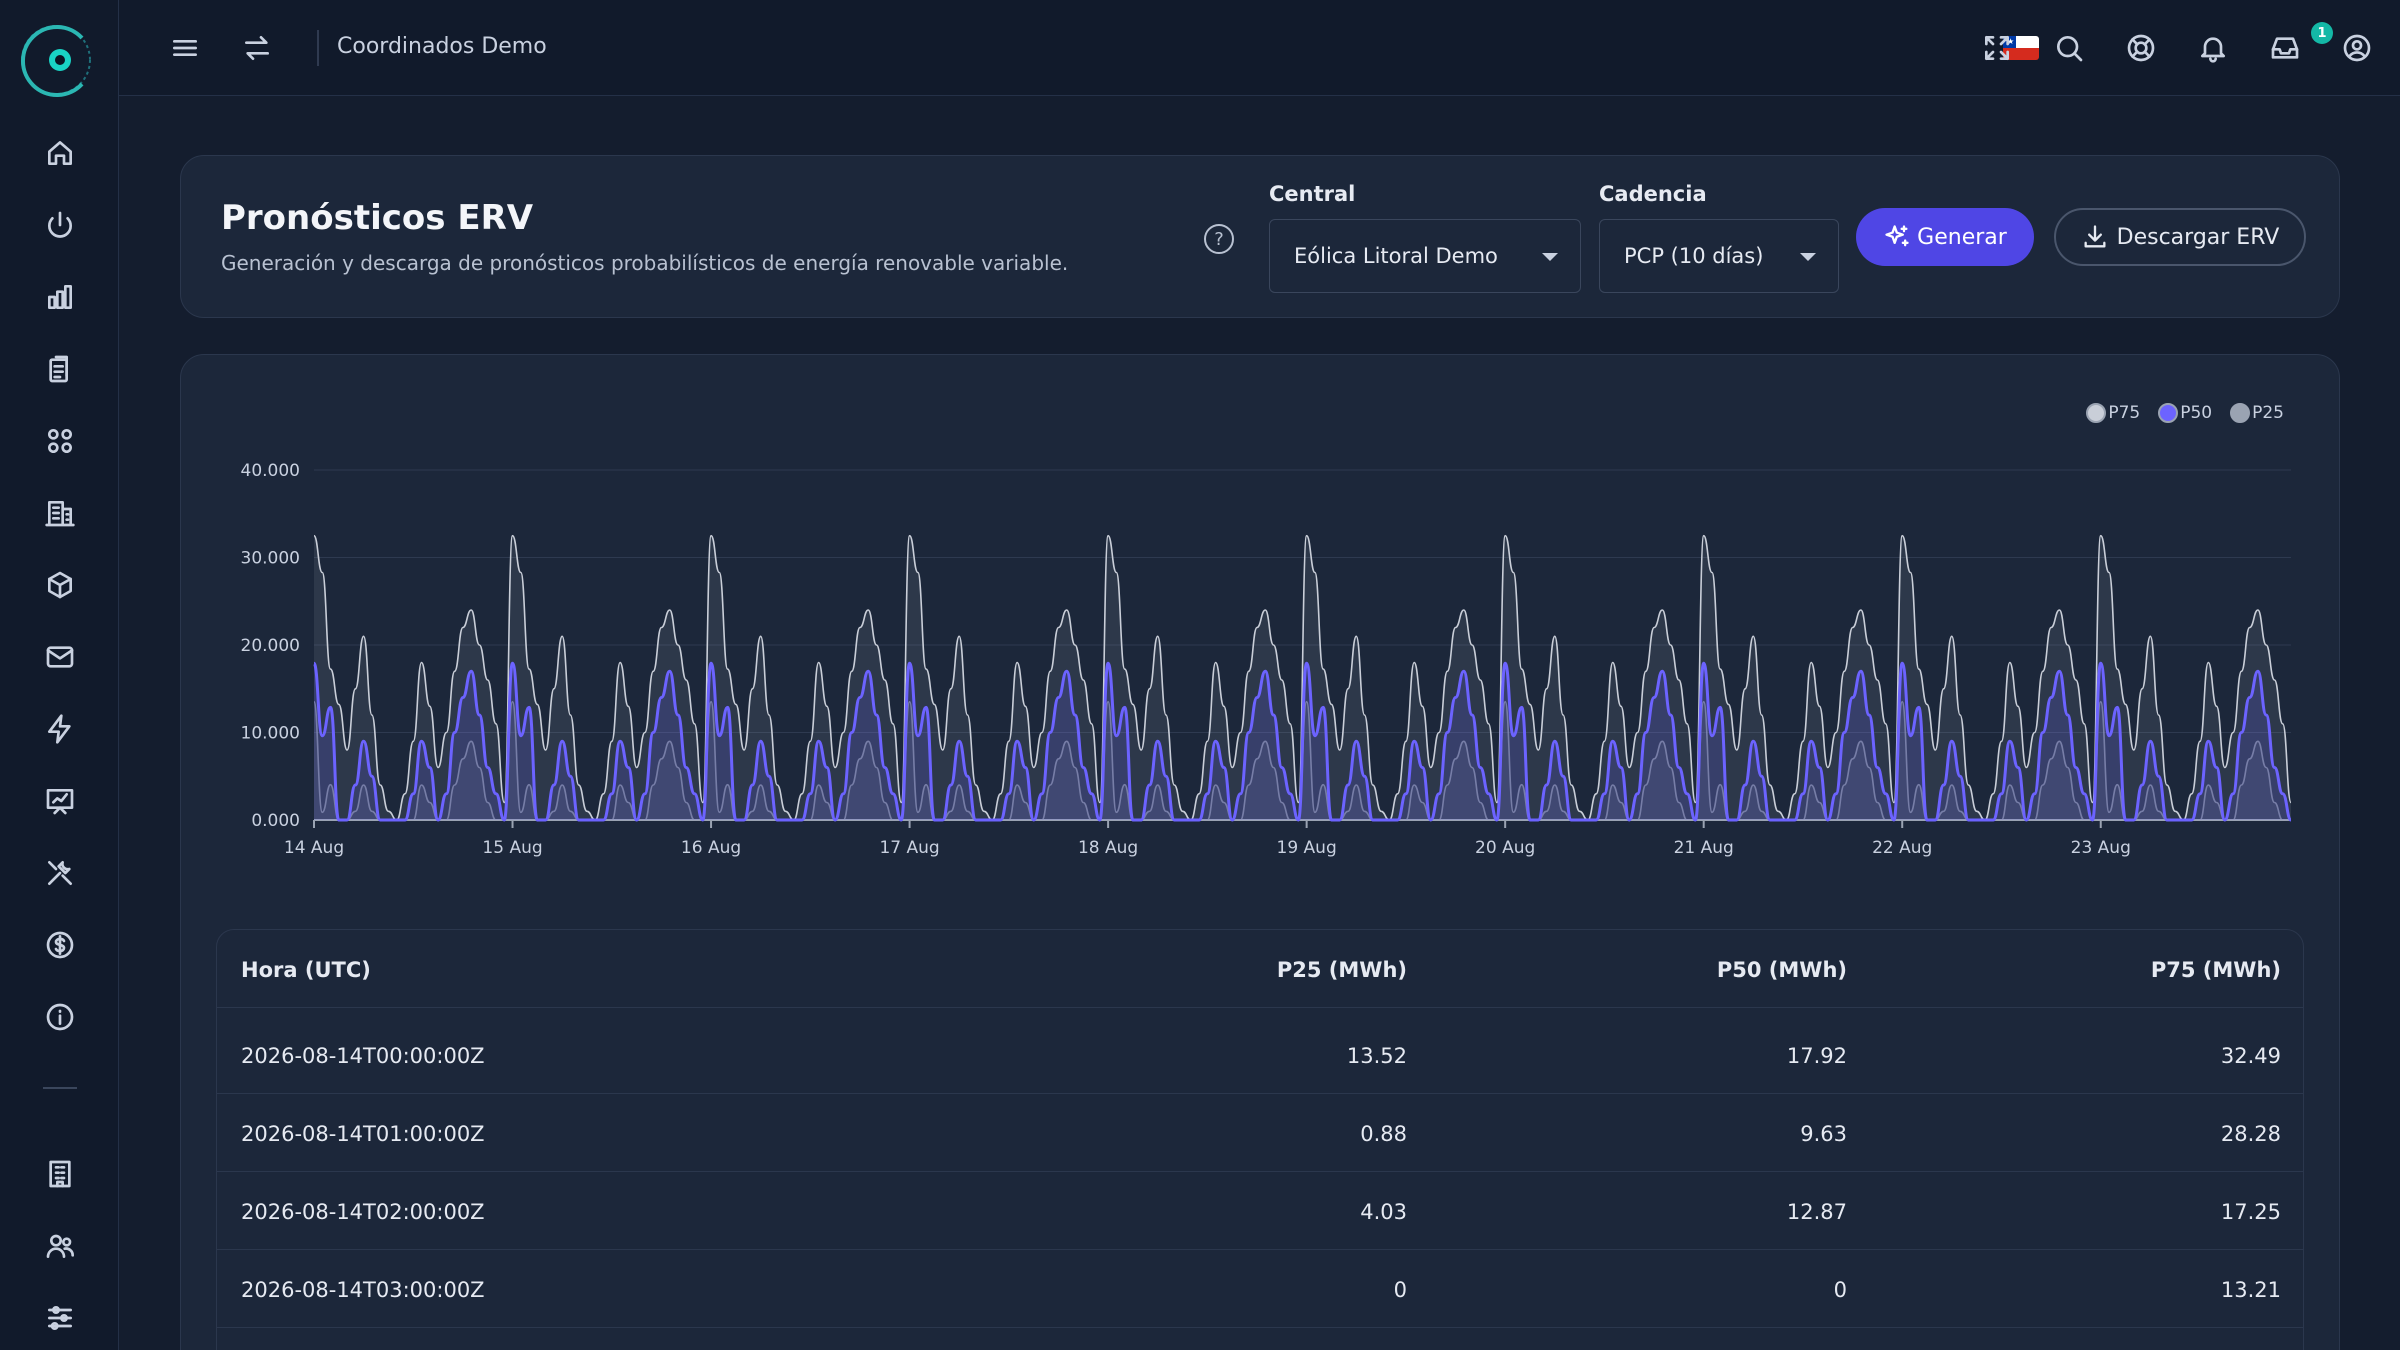 This screenshot has width=2400, height=1350. What do you see at coordinates (1823, 1134) in the screenshot?
I see `cell-p50: 9.63` at bounding box center [1823, 1134].